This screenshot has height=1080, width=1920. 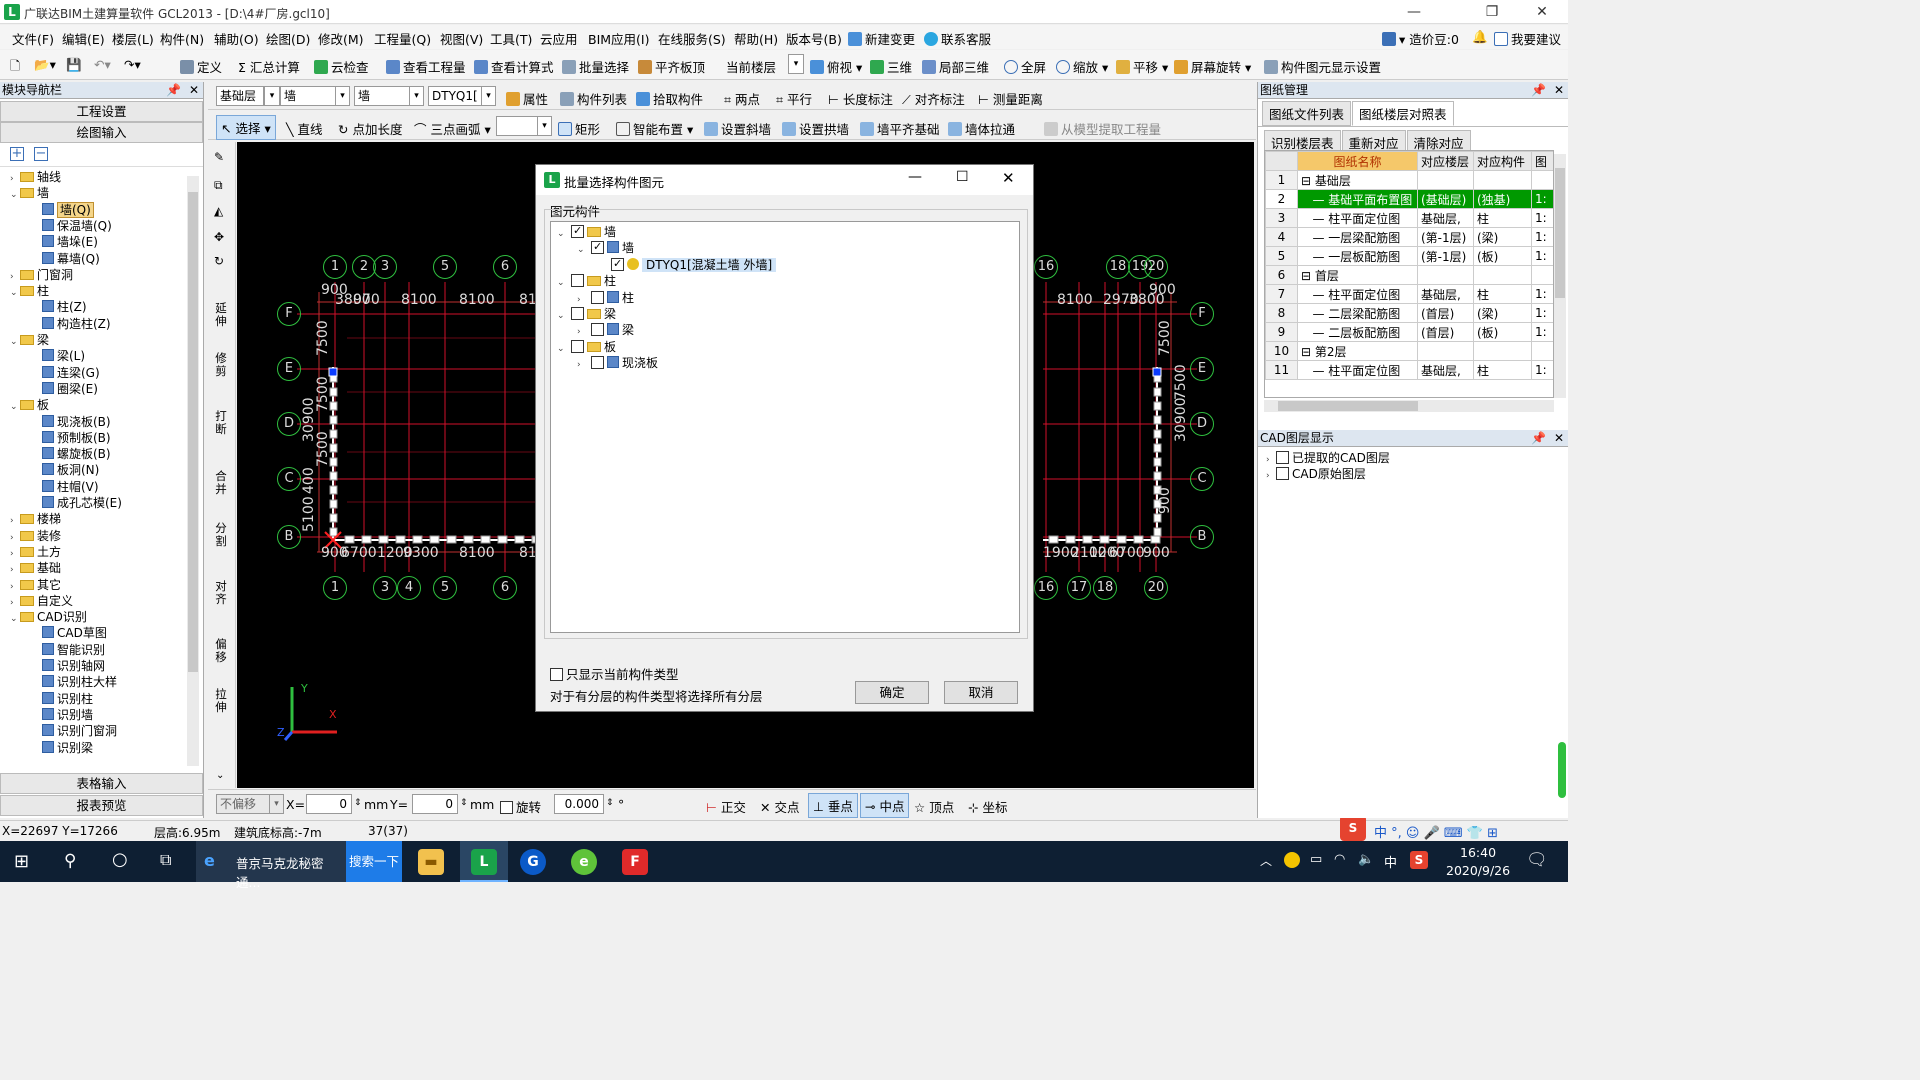 I want to click on menu-tools: 工具(T), so click(x=511, y=38).